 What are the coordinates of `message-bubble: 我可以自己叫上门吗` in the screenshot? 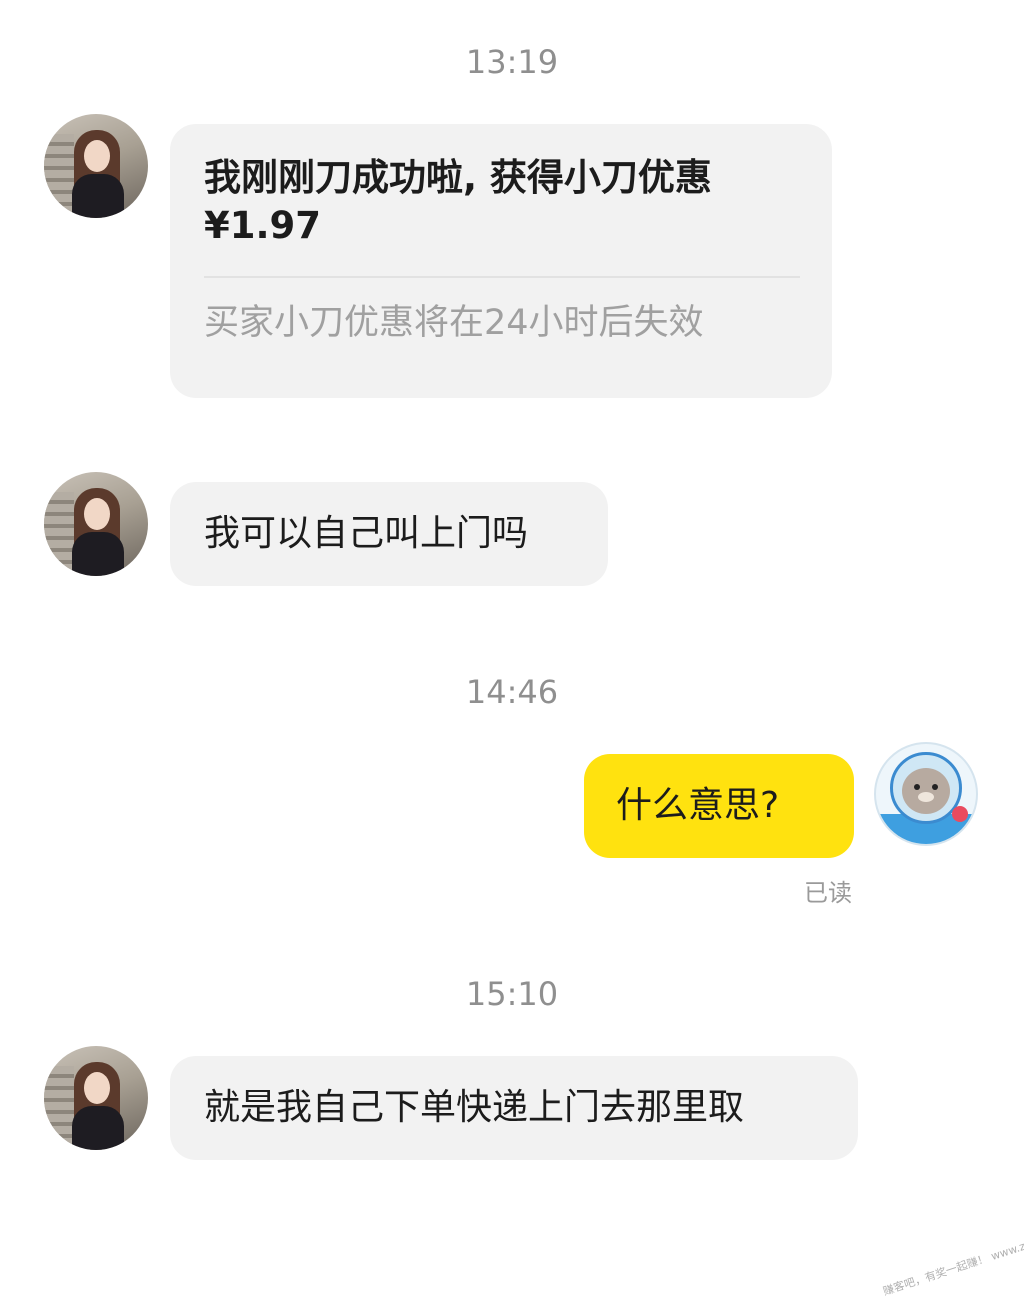 It's located at (389, 534).